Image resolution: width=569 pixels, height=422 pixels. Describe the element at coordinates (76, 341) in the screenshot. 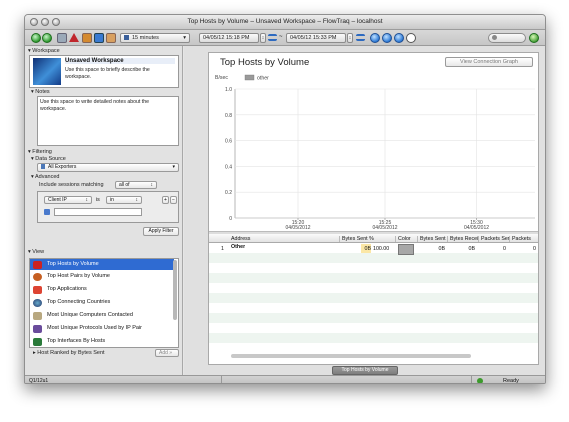

I see `view-item-label: Top Interfaces By Hosts` at that location.